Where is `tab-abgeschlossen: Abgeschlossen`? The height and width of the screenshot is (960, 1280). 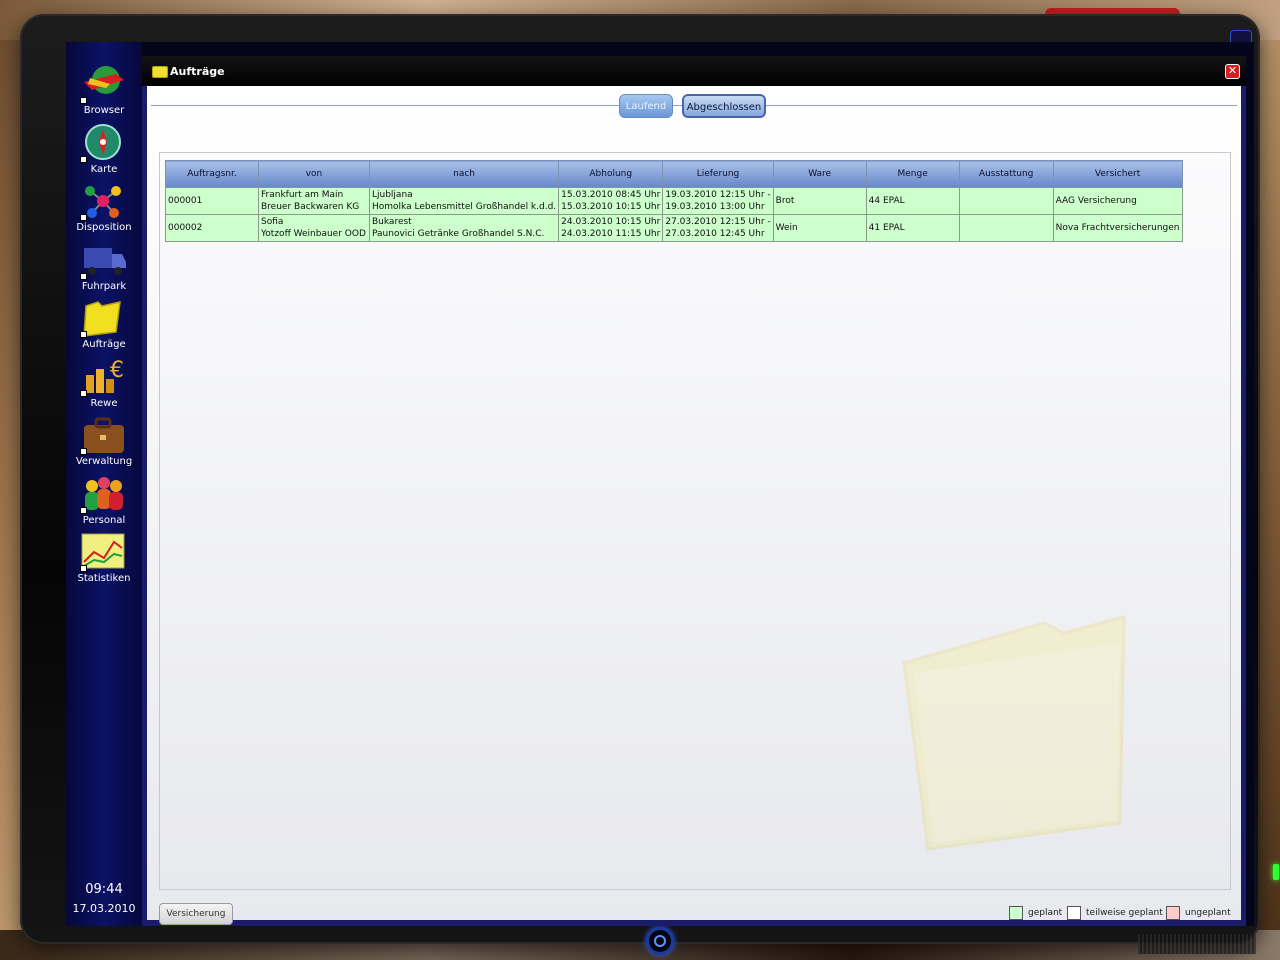 tab-abgeschlossen: Abgeschlossen is located at coordinates (724, 106).